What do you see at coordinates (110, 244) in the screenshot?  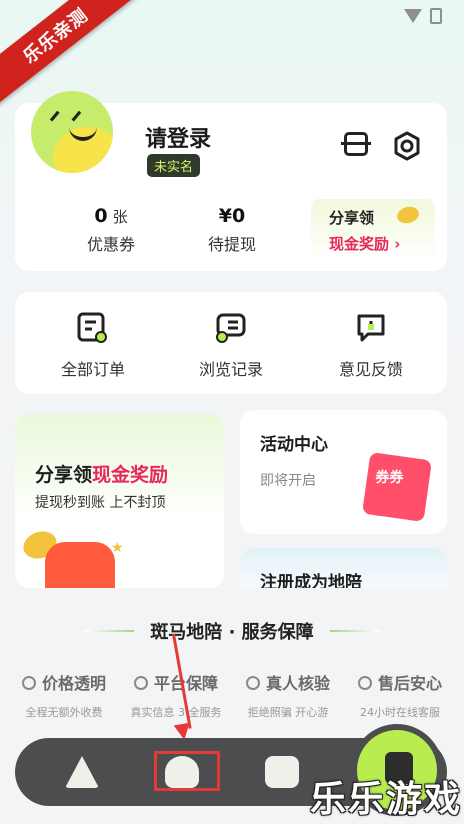 I see `coupon-label: 优惠券` at bounding box center [110, 244].